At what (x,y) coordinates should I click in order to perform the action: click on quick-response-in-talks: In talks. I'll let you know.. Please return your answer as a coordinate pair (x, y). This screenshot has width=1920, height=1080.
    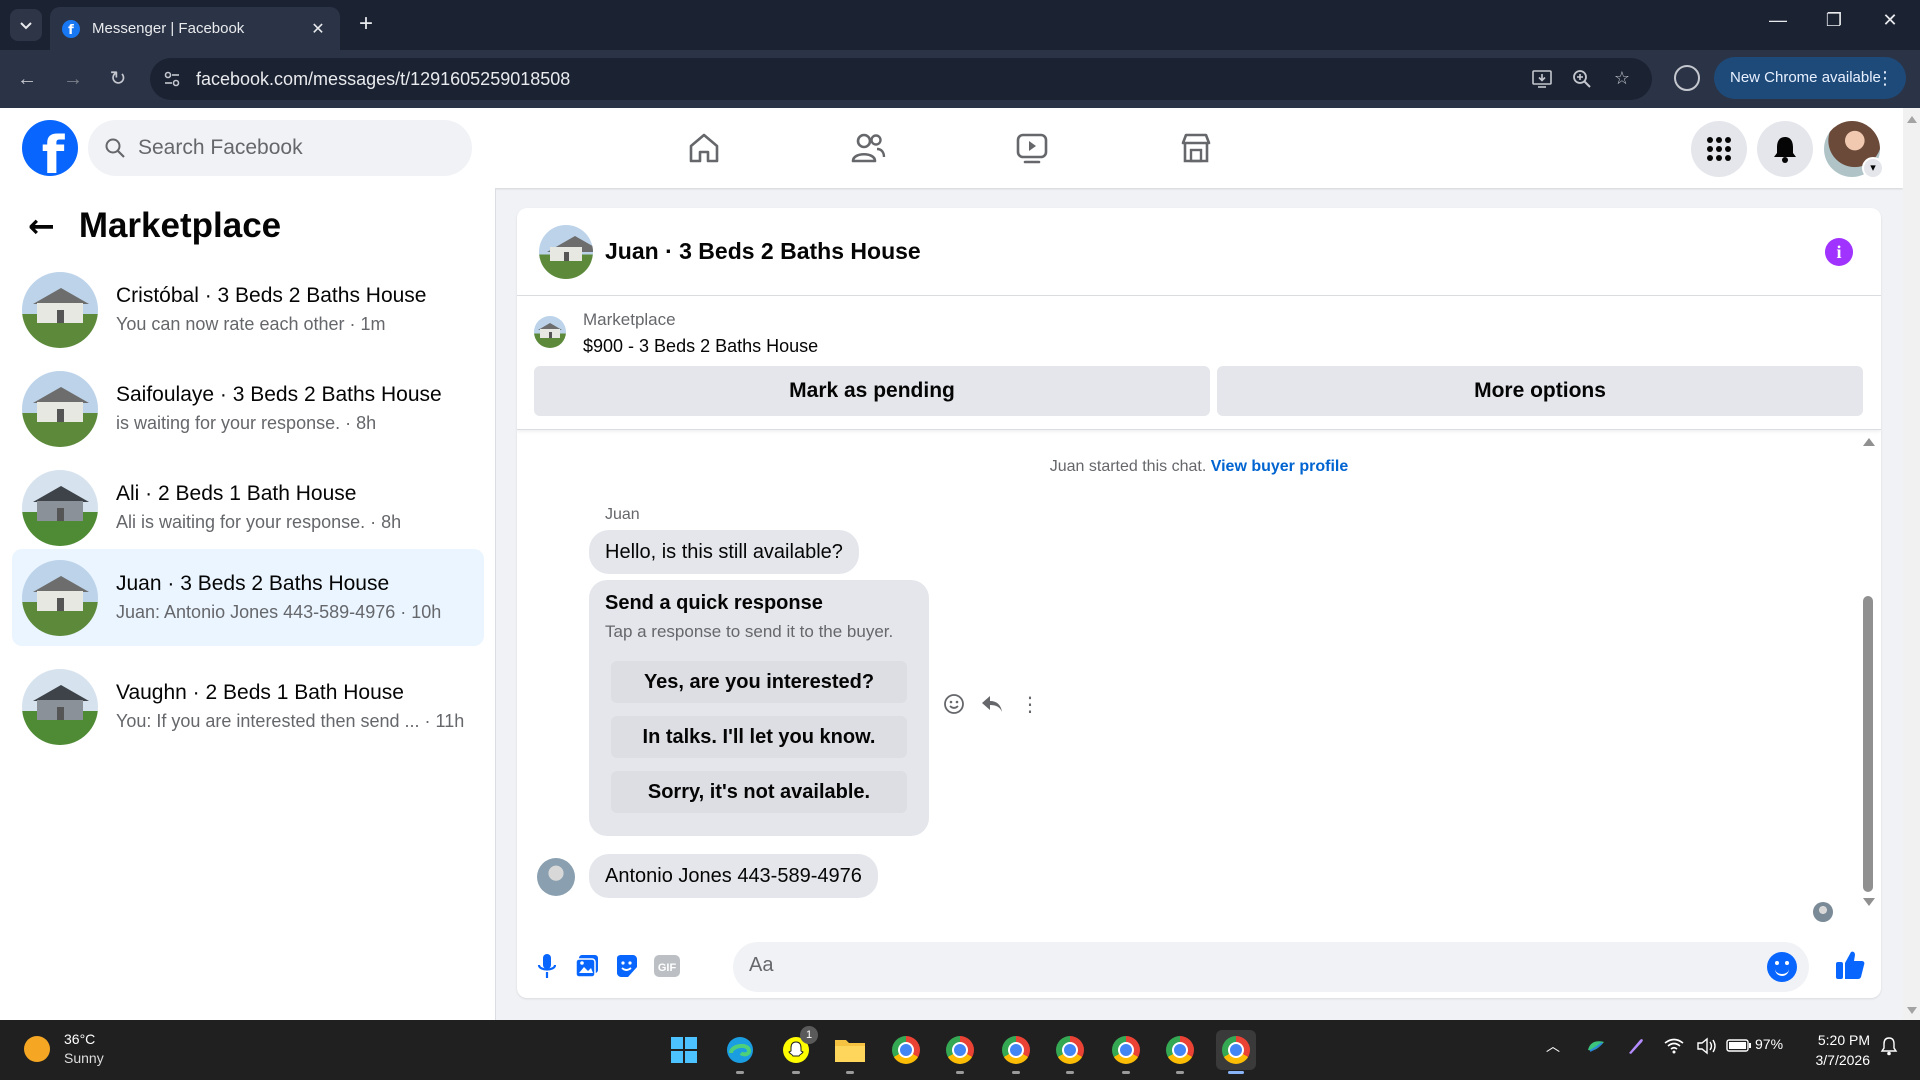
    Looking at the image, I should click on (759, 737).